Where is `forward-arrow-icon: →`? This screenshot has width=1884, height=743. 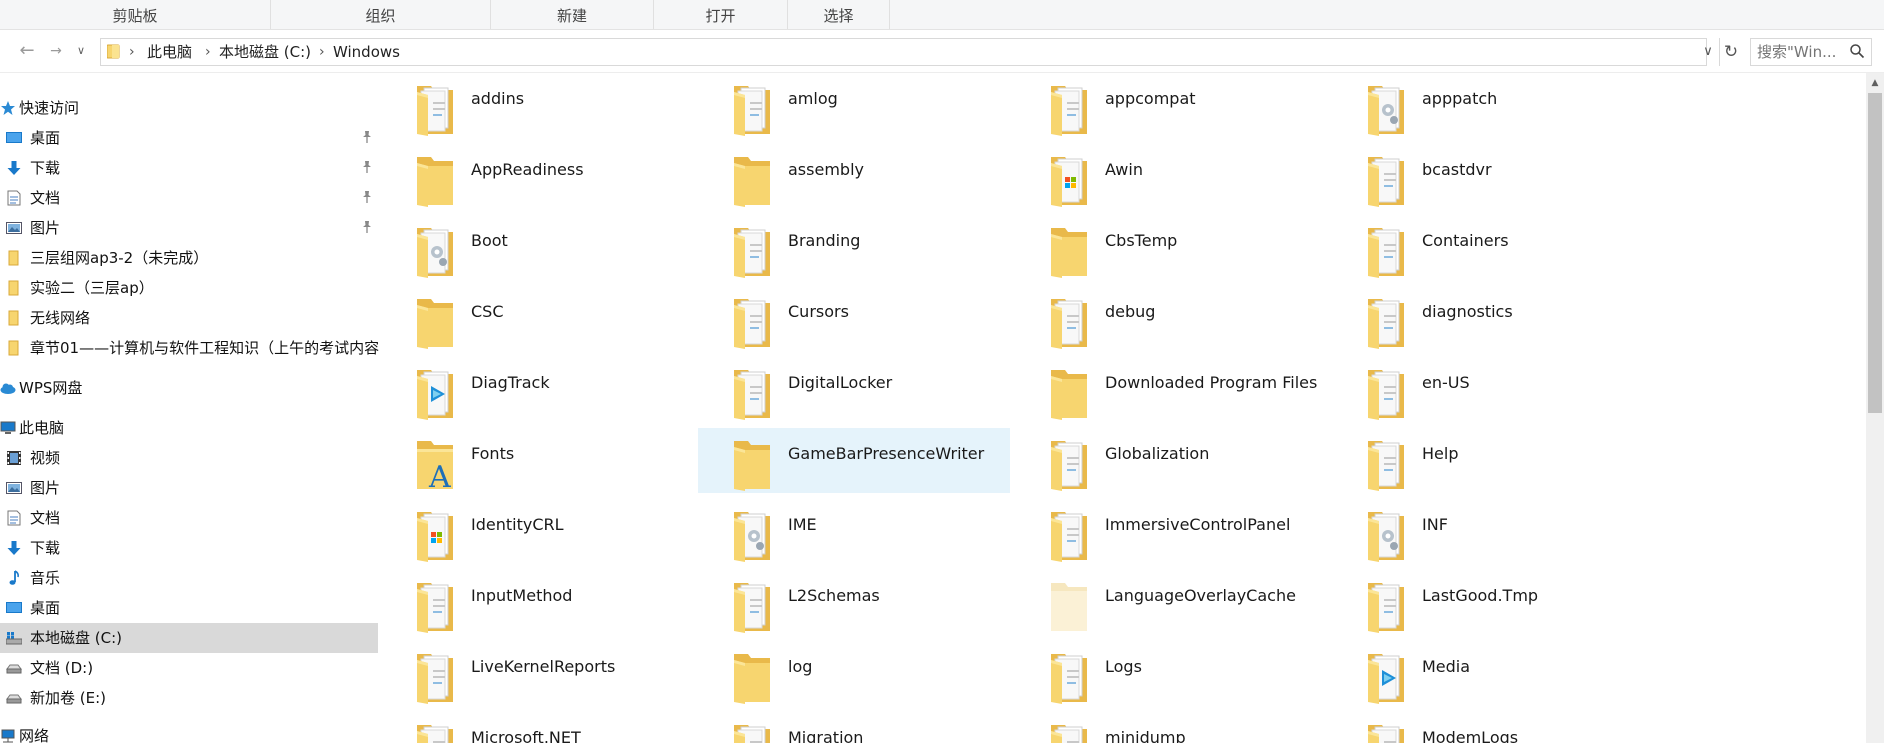 forward-arrow-icon: → is located at coordinates (56, 51).